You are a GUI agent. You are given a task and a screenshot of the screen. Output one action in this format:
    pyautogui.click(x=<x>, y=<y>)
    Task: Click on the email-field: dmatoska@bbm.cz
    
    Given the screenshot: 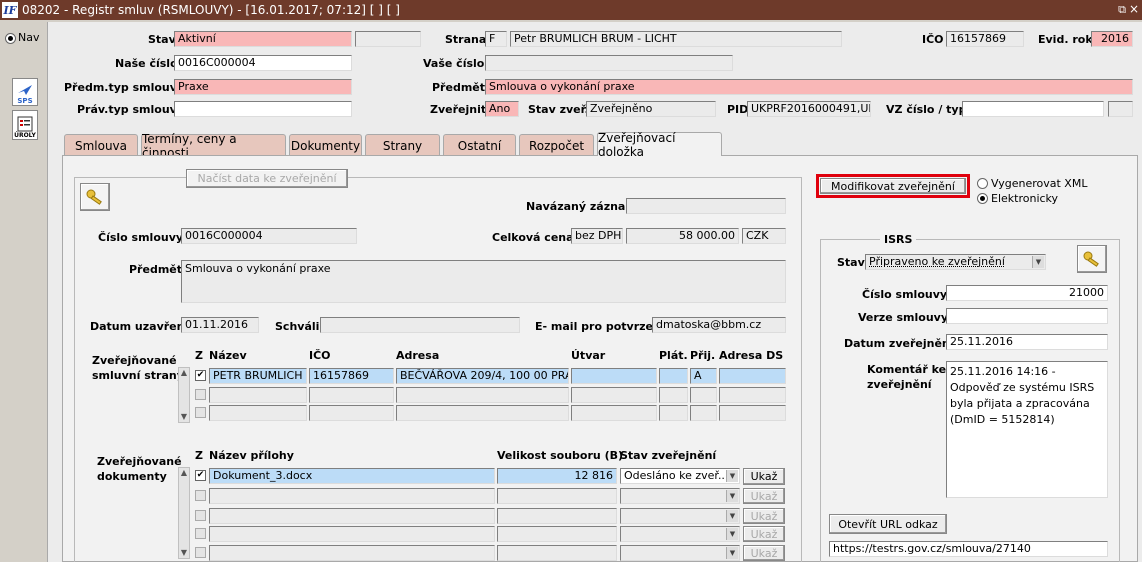 What is the action you would take?
    pyautogui.click(x=719, y=325)
    